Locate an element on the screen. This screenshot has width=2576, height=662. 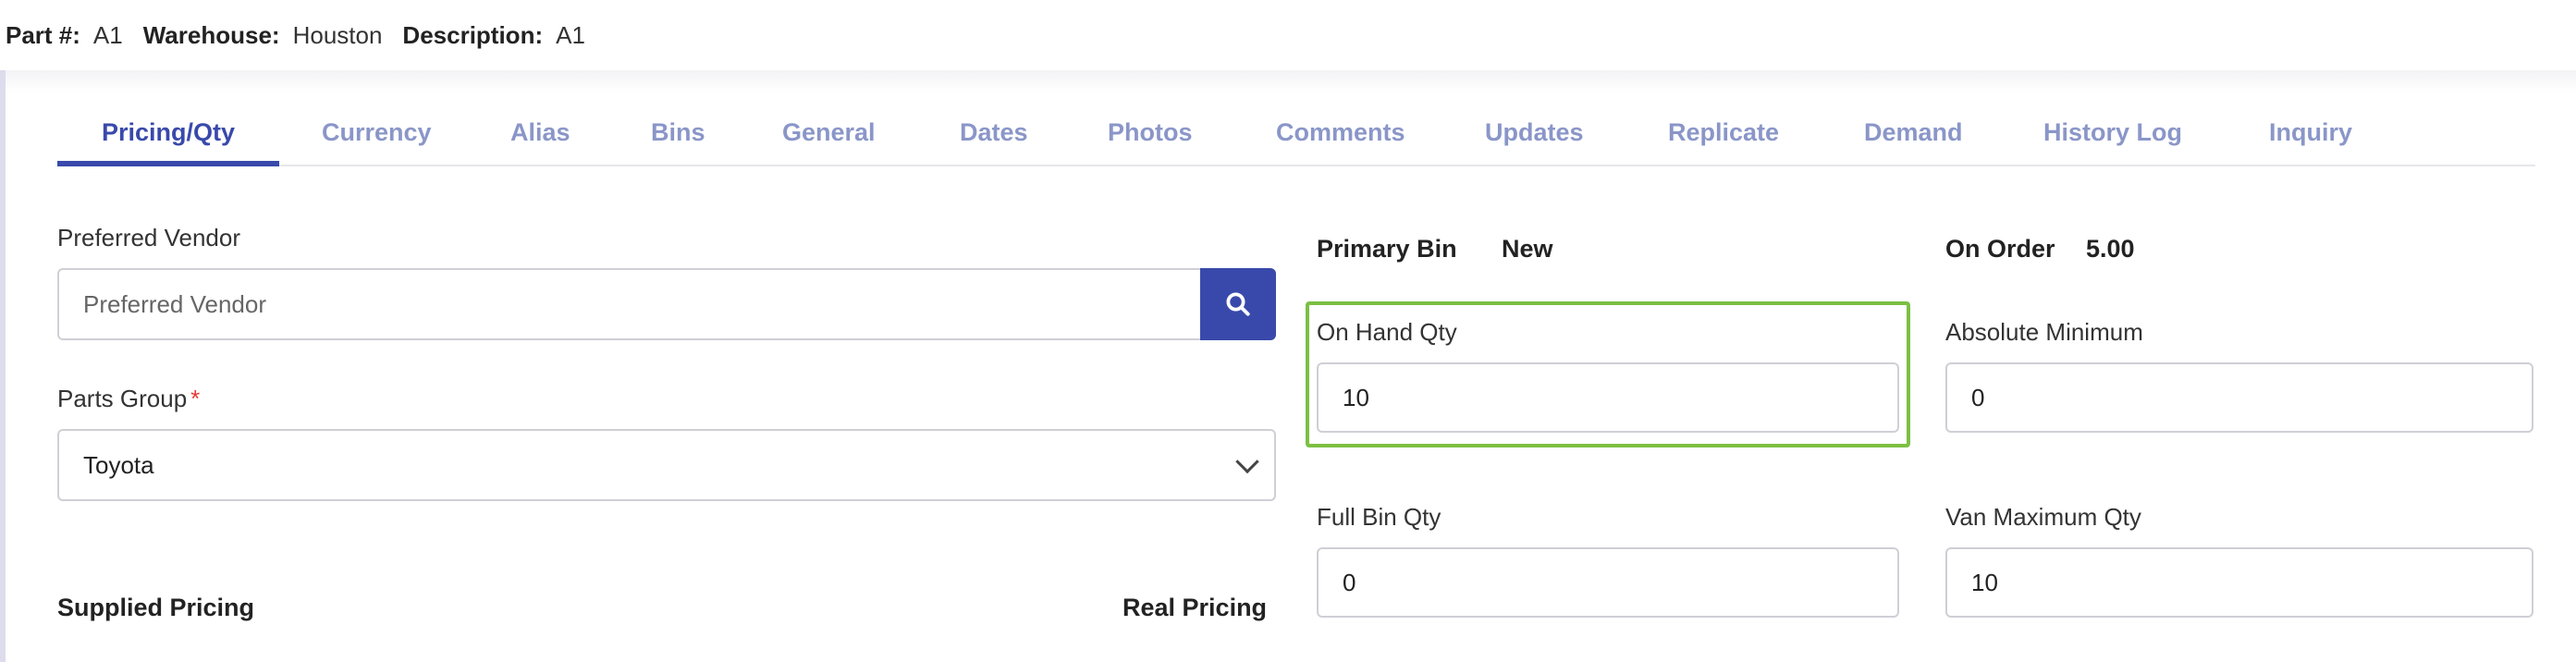
on-hand-qty-input: 10 is located at coordinates (1608, 397).